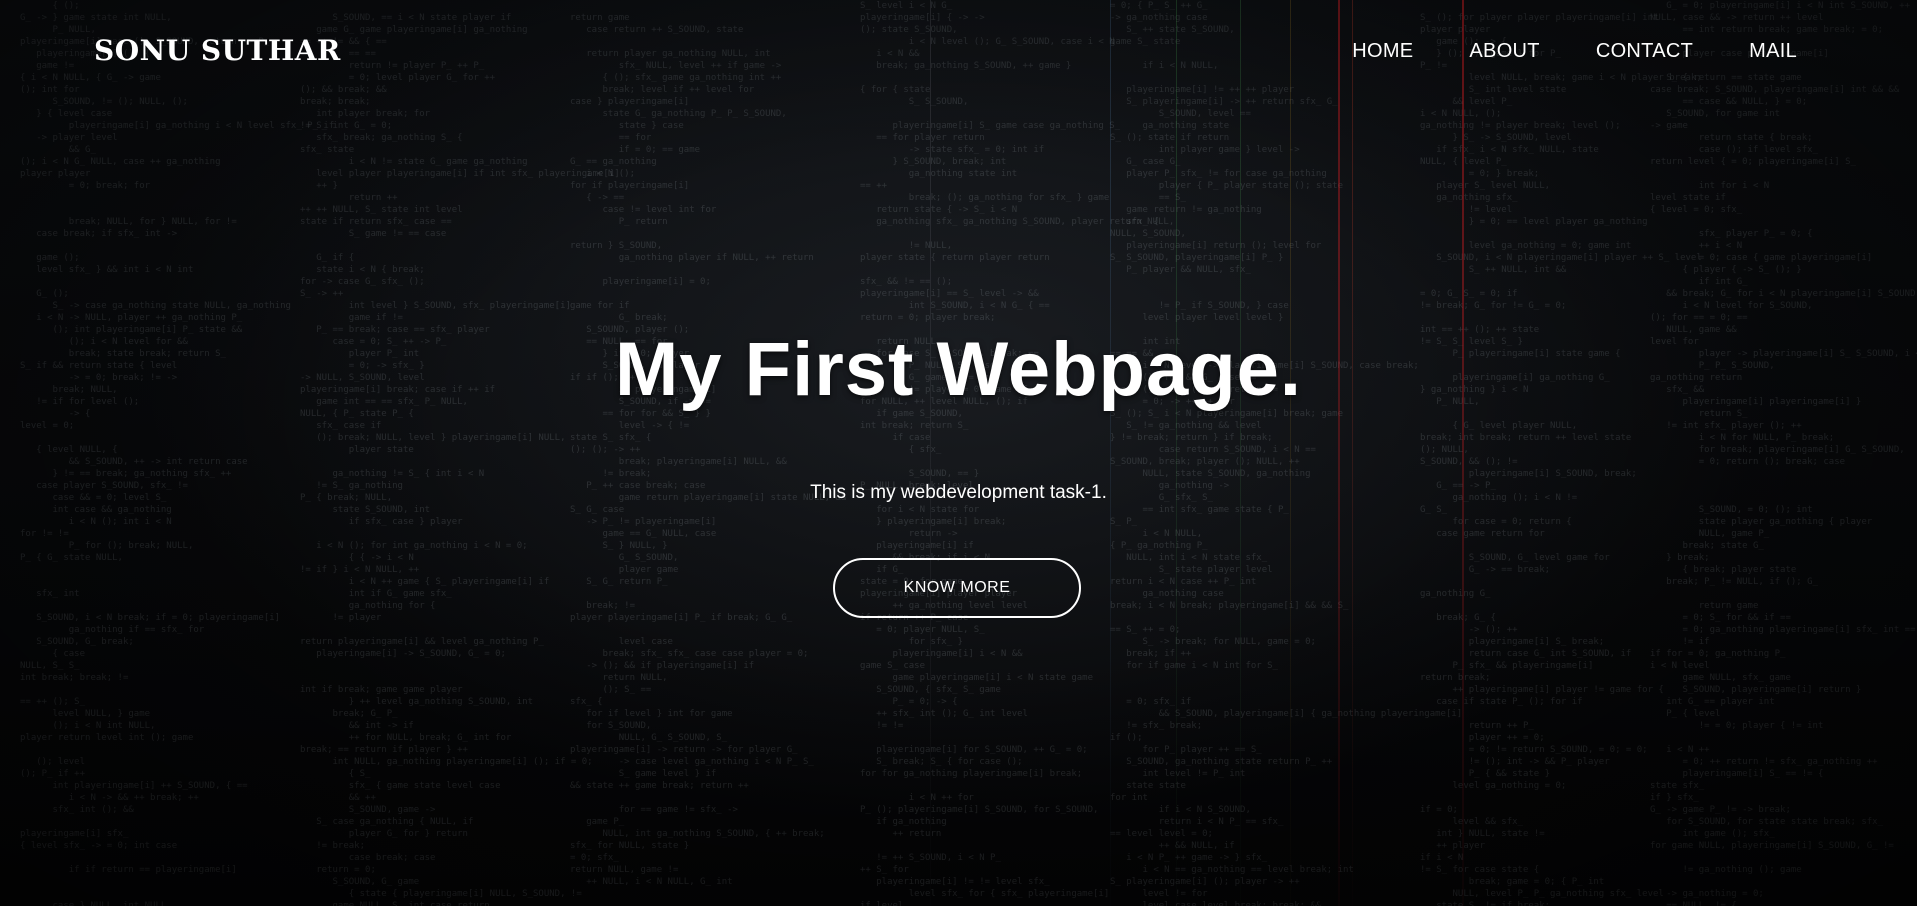  What do you see at coordinates (1574, 51) in the screenshot?
I see `main-nav: HOME ABOUT CONTACT MAIL` at bounding box center [1574, 51].